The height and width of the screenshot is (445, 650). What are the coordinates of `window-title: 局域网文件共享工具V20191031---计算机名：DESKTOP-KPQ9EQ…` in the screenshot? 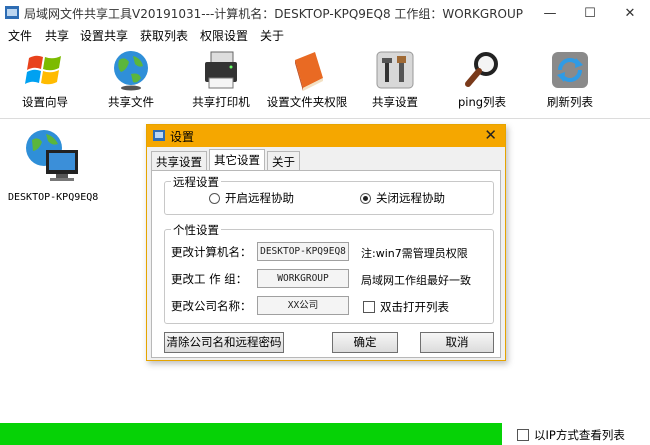 It's located at (274, 14).